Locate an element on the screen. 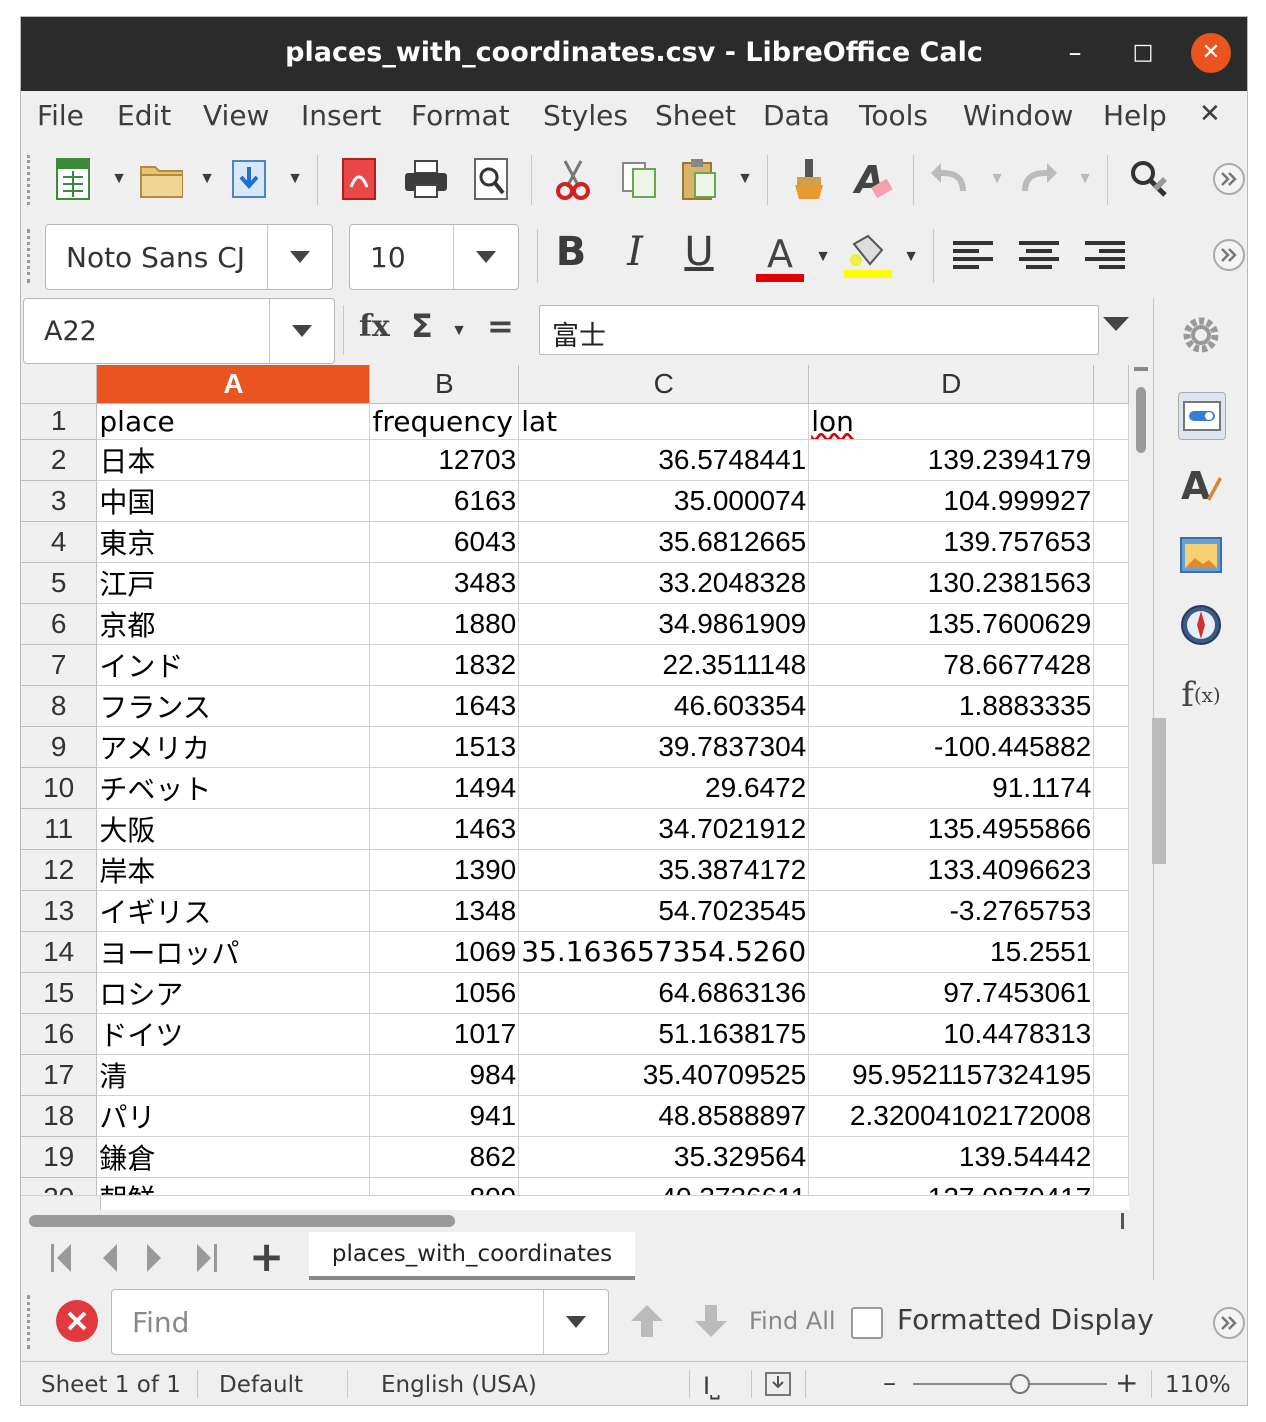 The height and width of the screenshot is (1422, 1266). cell-lon: 104.999927 is located at coordinates (951, 501).